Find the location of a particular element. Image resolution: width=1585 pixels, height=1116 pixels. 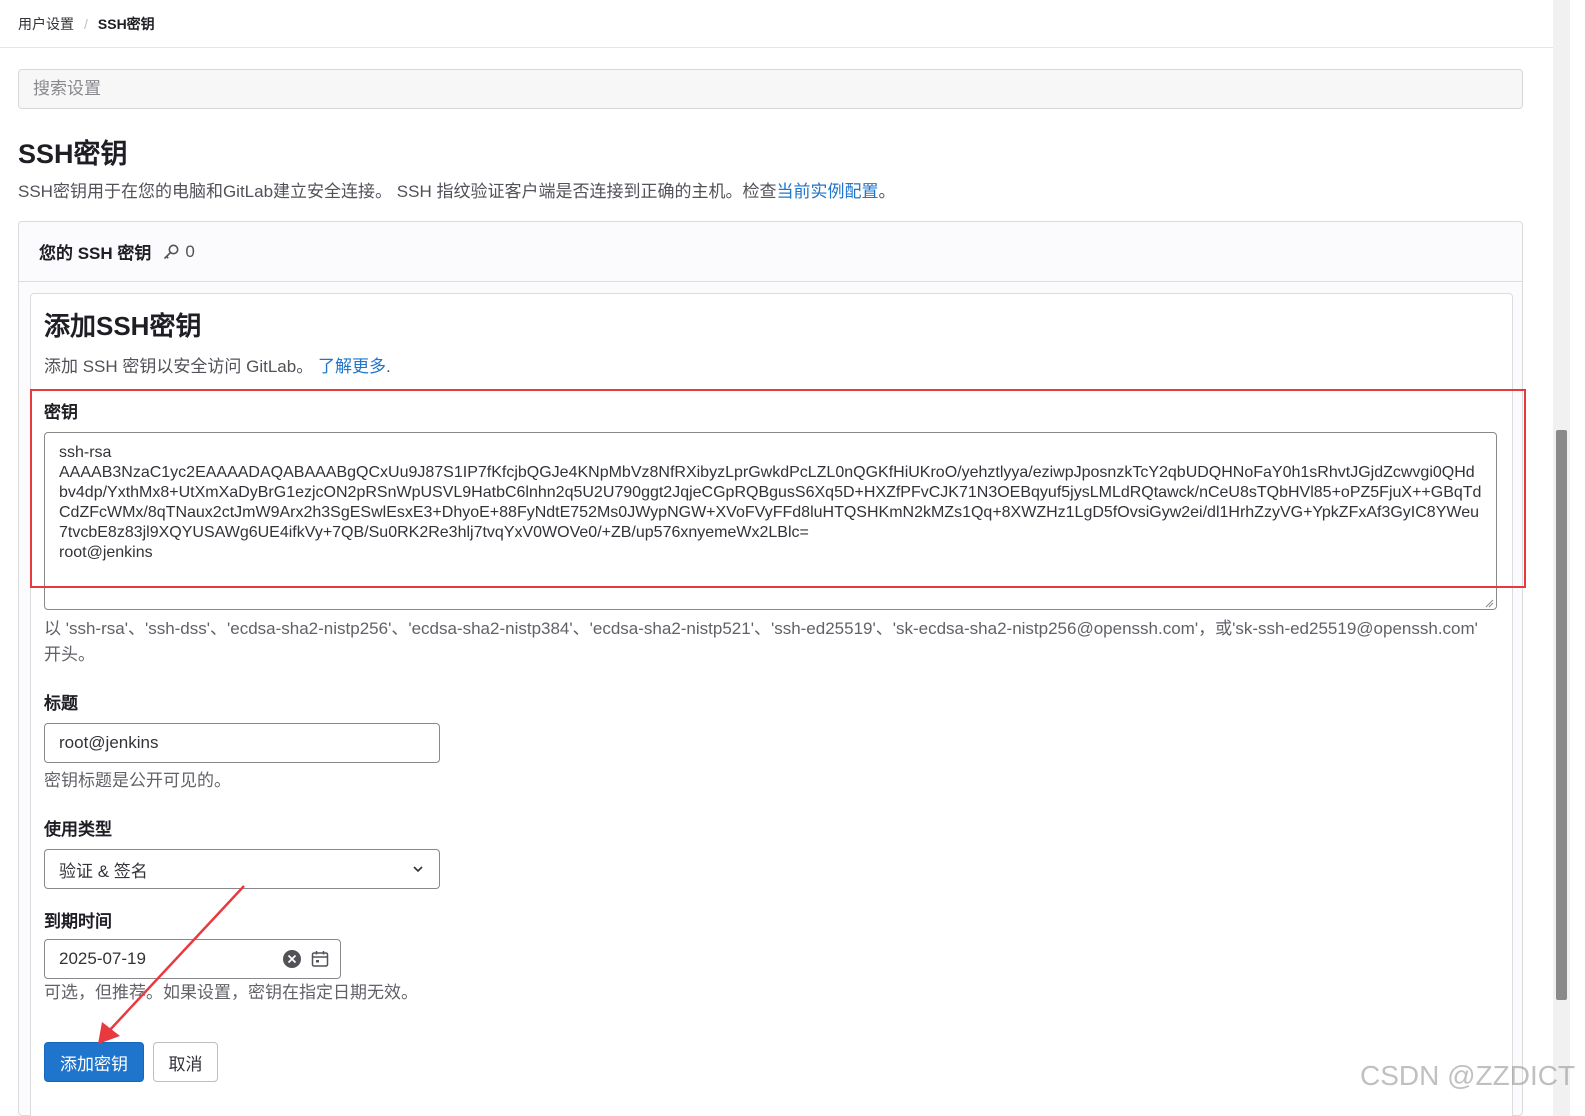

key-label: 密钥 is located at coordinates (61, 412).